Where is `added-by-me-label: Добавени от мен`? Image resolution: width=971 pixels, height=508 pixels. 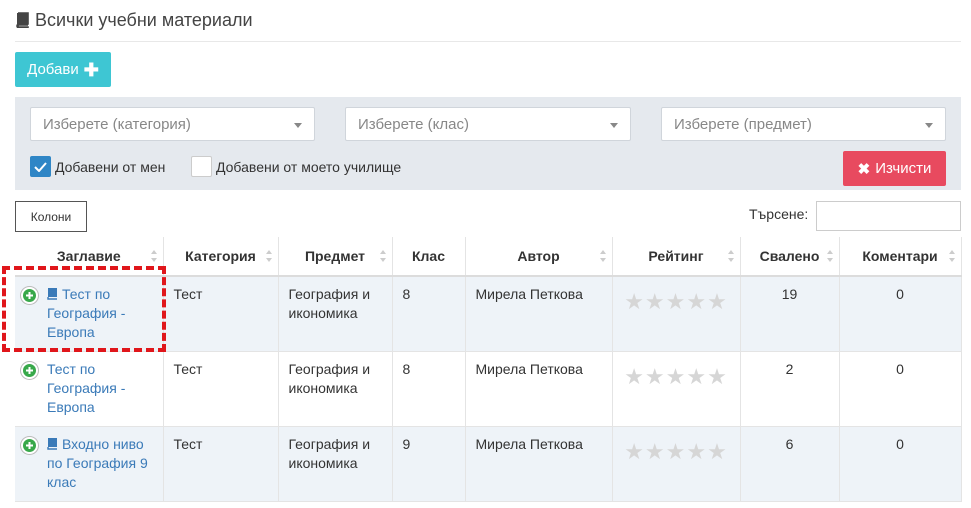
added-by-me-label: Добавени от мен is located at coordinates (110, 166).